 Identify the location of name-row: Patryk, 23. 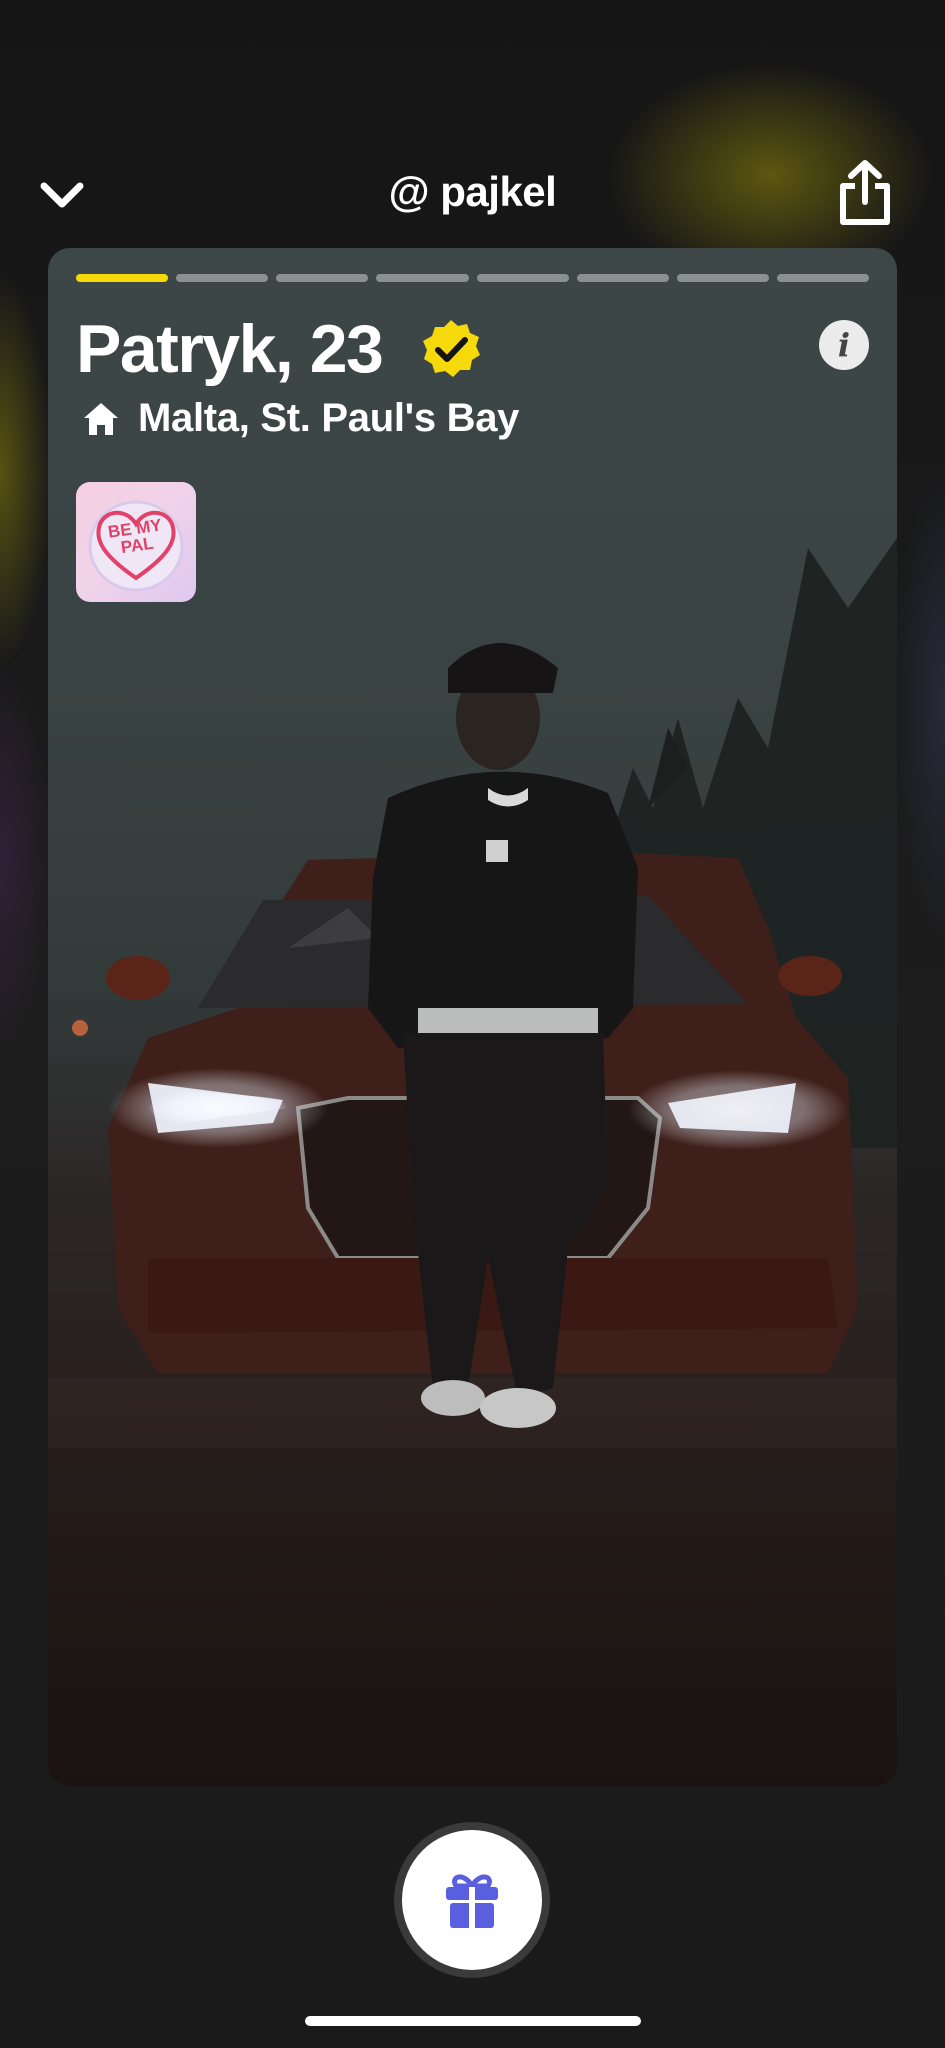
(279, 349).